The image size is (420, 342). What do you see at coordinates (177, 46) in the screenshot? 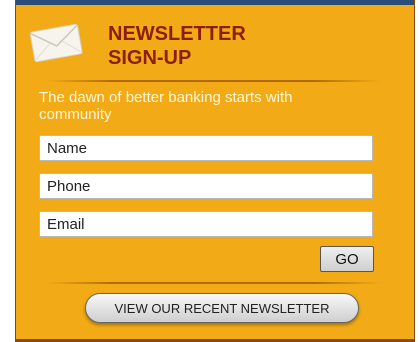
I see `newsletter-title: NEWSLETTER SIGN-UP` at bounding box center [177, 46].